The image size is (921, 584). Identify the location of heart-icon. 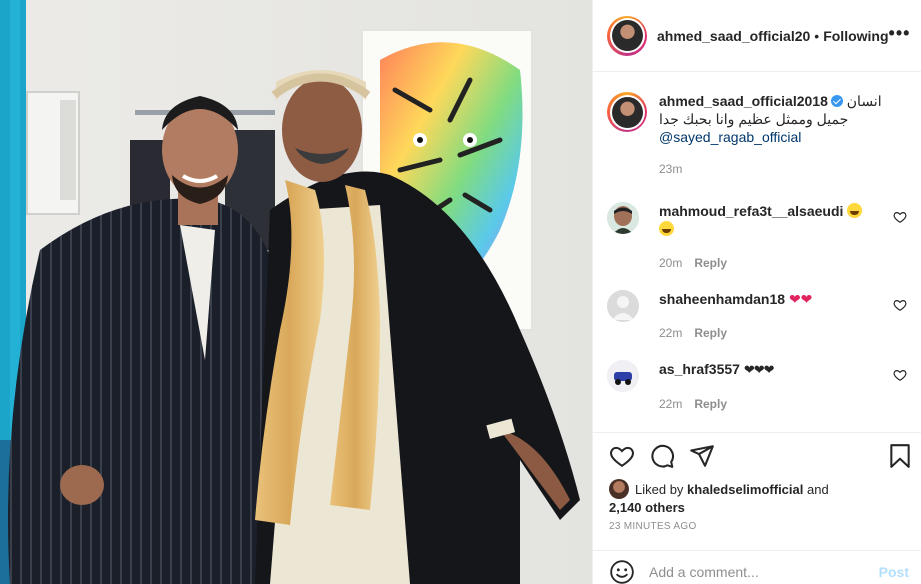
(622, 456).